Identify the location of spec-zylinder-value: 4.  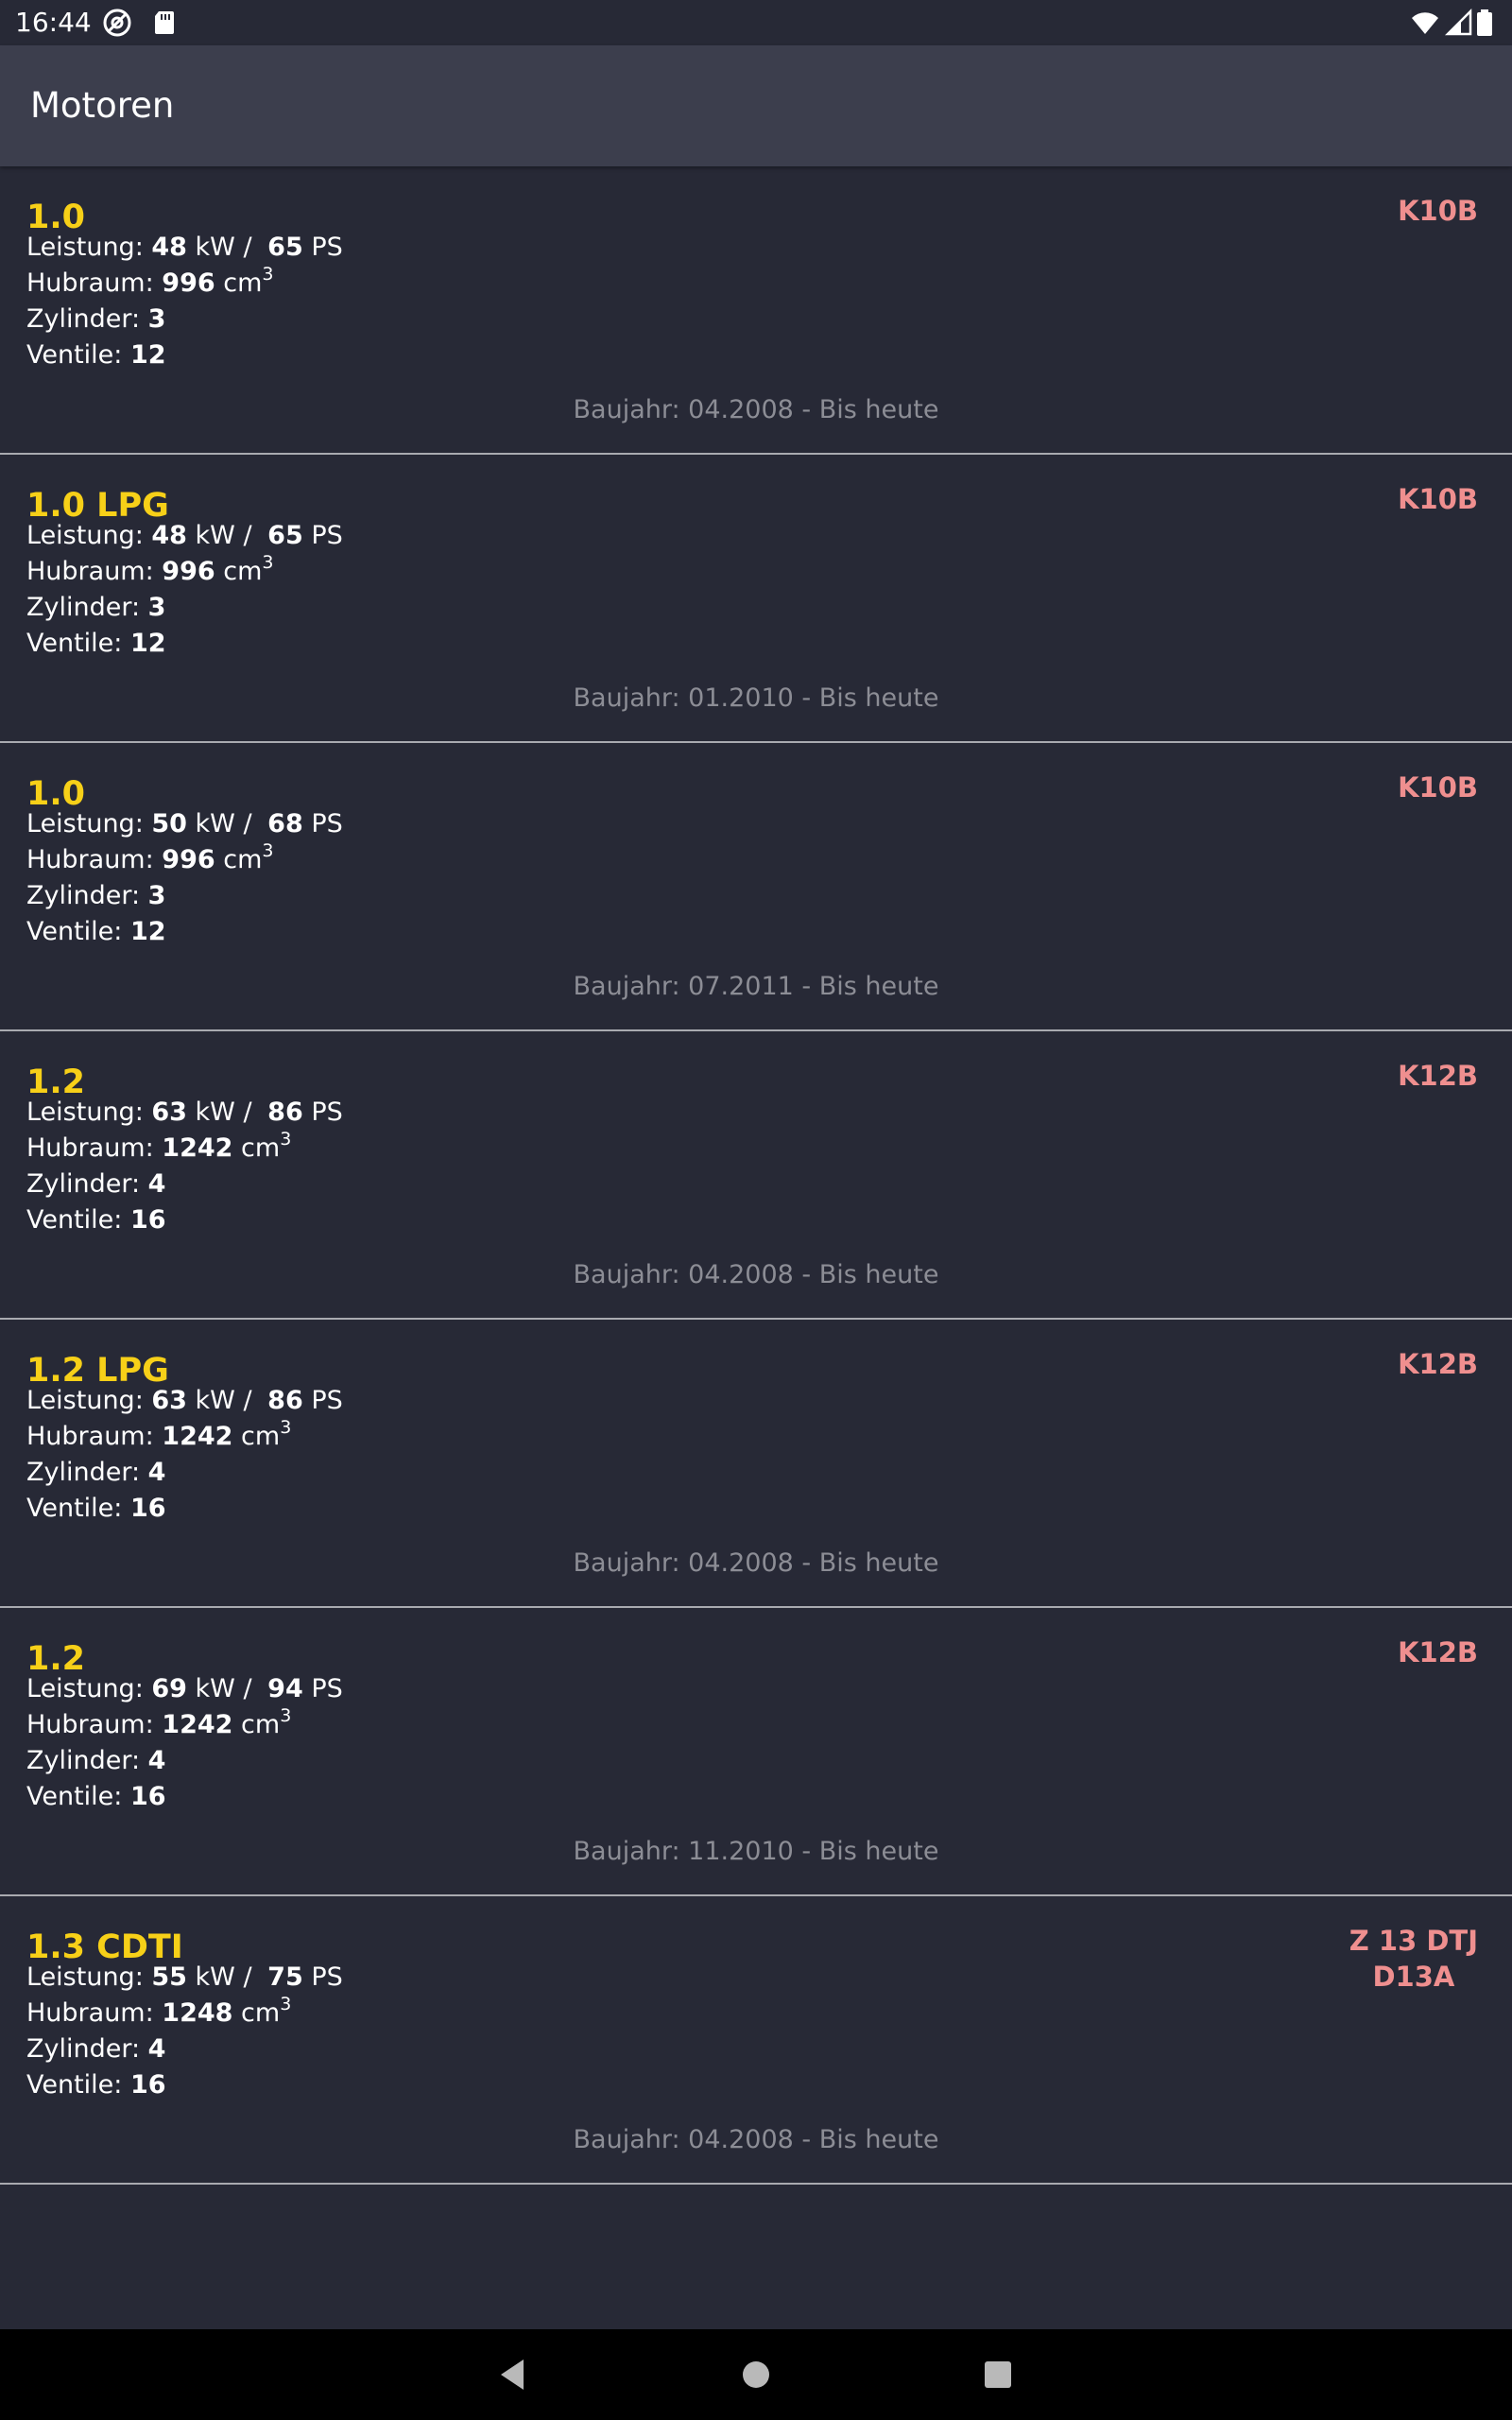
(156, 1760).